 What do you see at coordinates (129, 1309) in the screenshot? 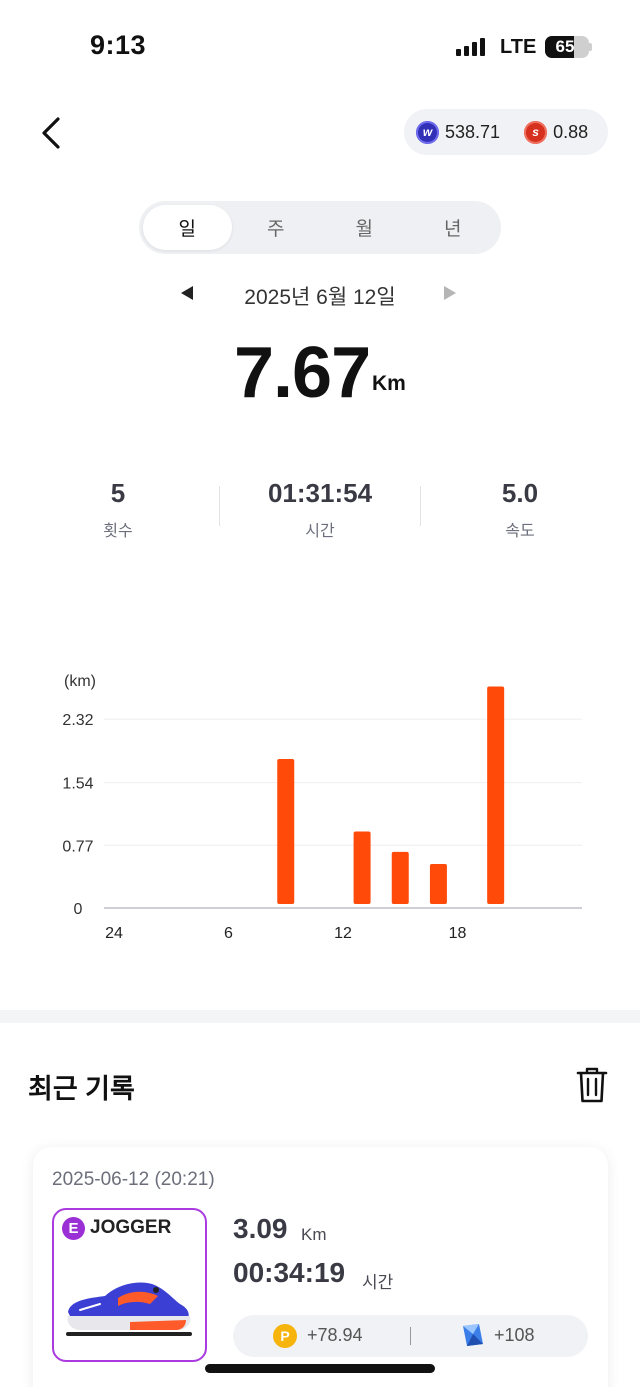
I see `sneaker-icon` at bounding box center [129, 1309].